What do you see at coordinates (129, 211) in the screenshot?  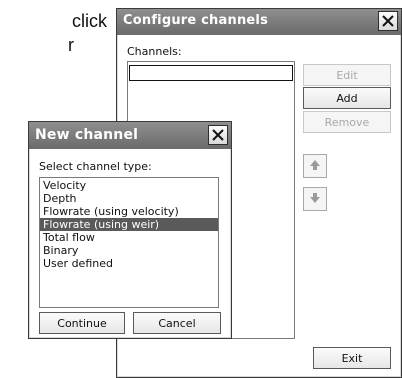 I see `channel-type-item: Flowrate (using velocity)` at bounding box center [129, 211].